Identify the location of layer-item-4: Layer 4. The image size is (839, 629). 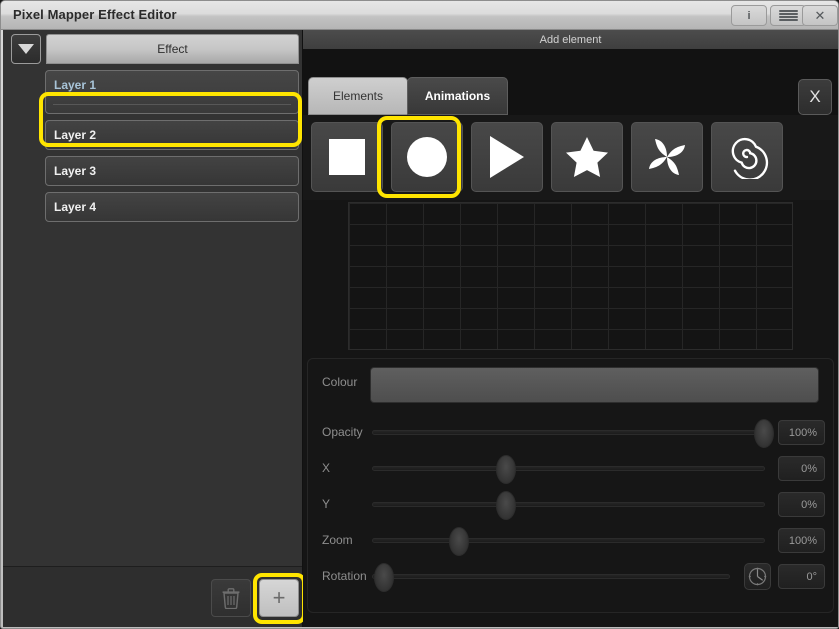
(172, 207).